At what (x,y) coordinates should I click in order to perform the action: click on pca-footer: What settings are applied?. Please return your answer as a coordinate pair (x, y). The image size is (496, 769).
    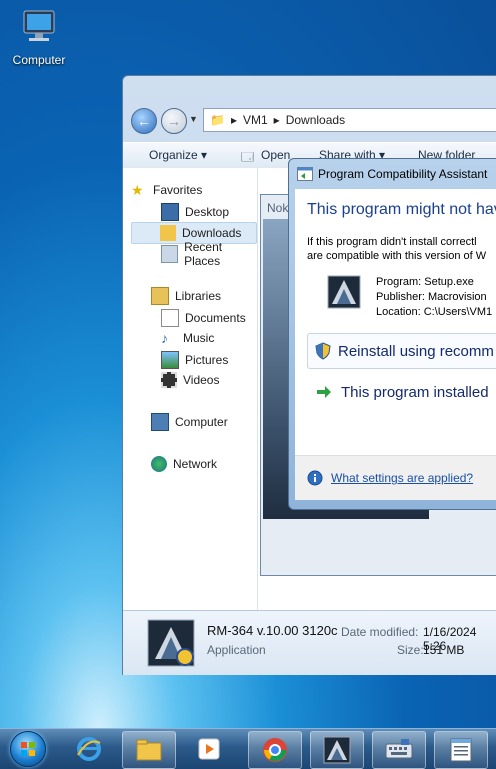
    Looking at the image, I should click on (395, 477).